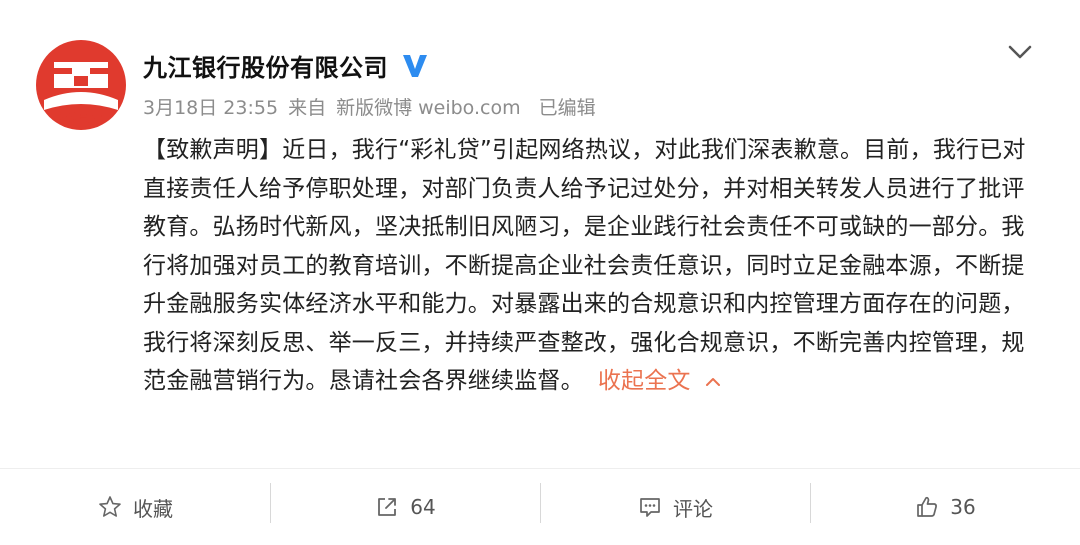 The height and width of the screenshot is (545, 1080). What do you see at coordinates (423, 507) in the screenshot?
I see `repost-count: 64` at bounding box center [423, 507].